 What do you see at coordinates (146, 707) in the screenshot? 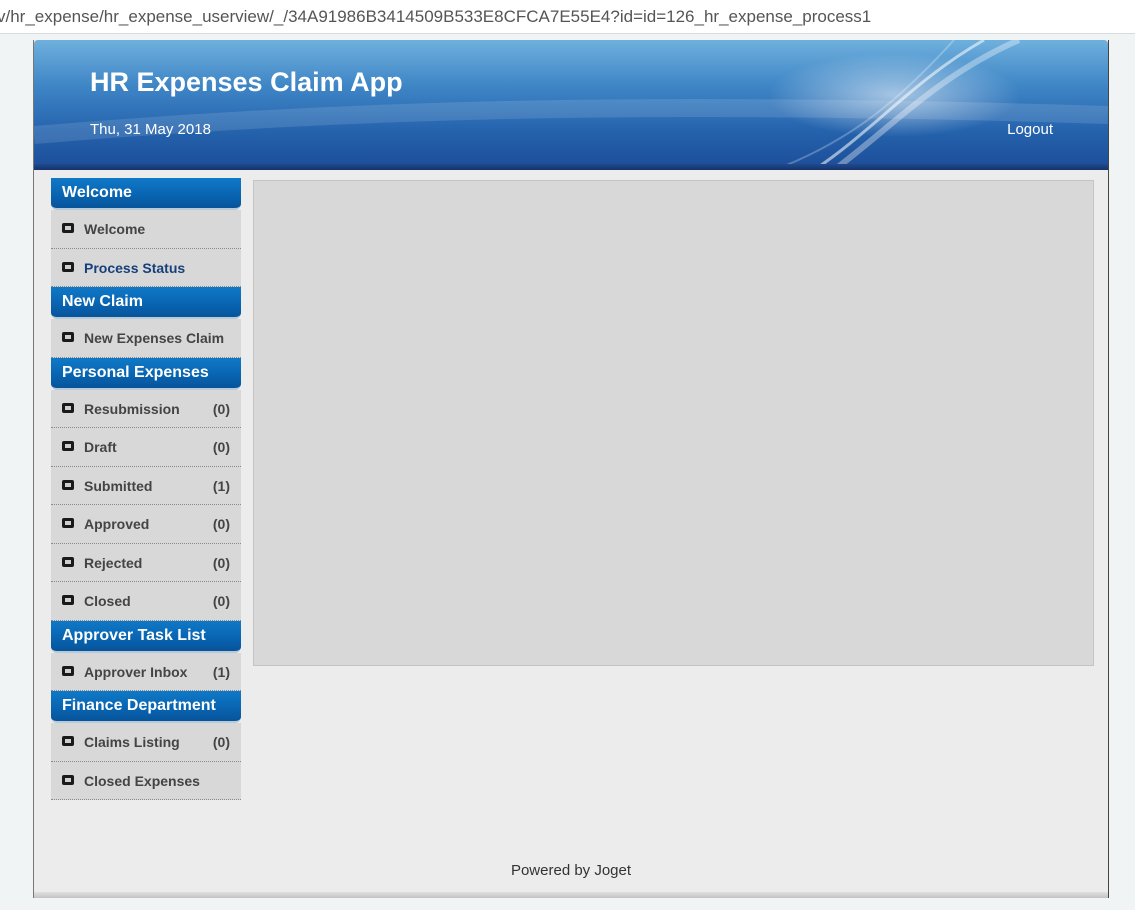
I see `category-finance-department: Finance Department` at bounding box center [146, 707].